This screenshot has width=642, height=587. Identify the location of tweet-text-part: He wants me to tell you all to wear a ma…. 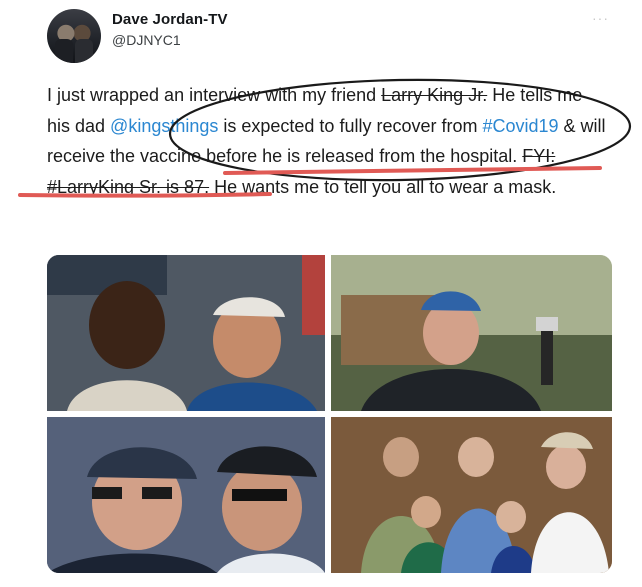
(383, 186).